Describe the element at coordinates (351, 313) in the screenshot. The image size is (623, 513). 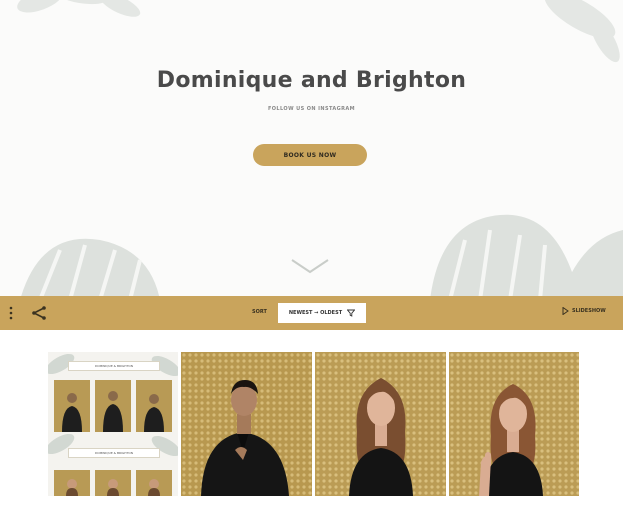
I see `filter-icon` at that location.